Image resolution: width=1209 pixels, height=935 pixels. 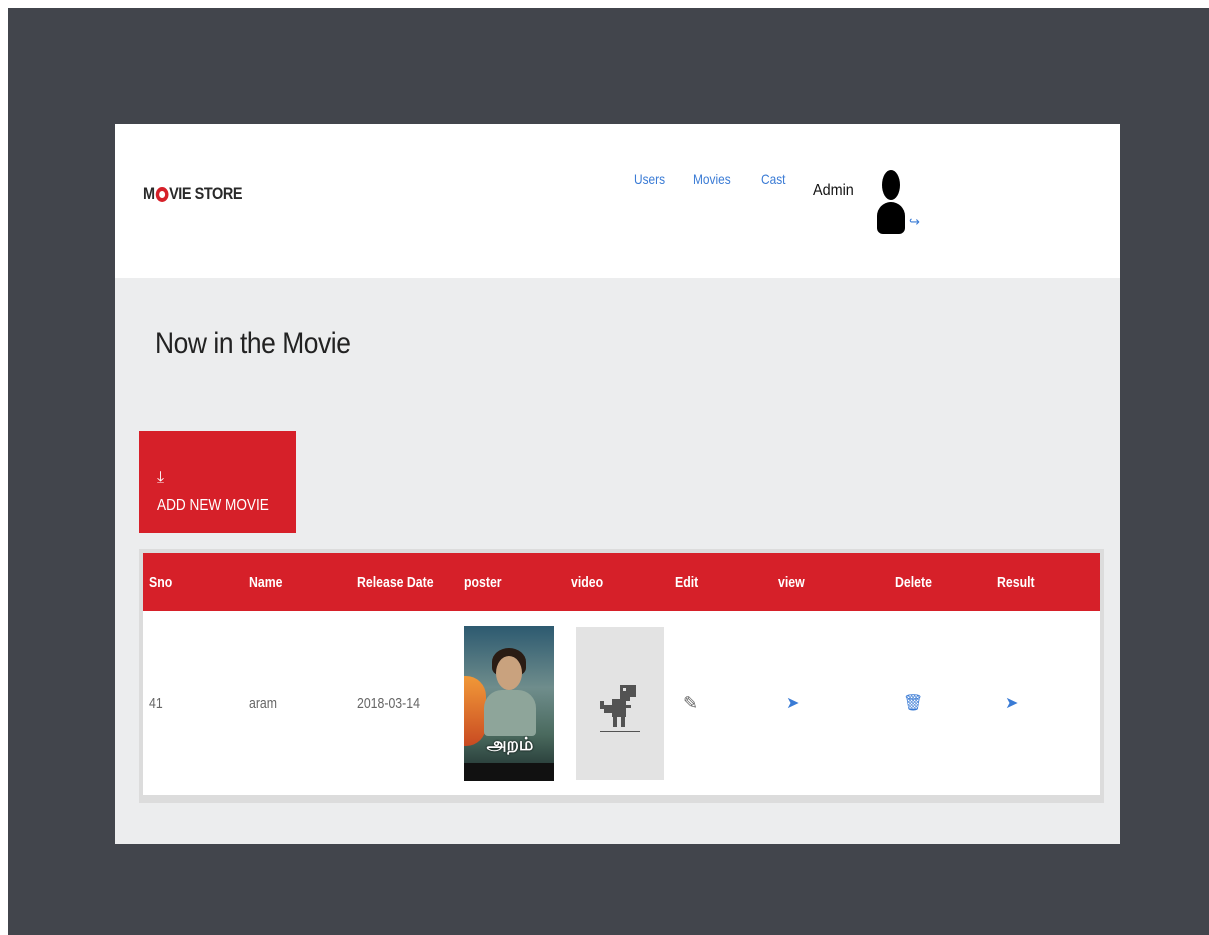 I want to click on nav-link-users: Users, so click(x=649, y=179).